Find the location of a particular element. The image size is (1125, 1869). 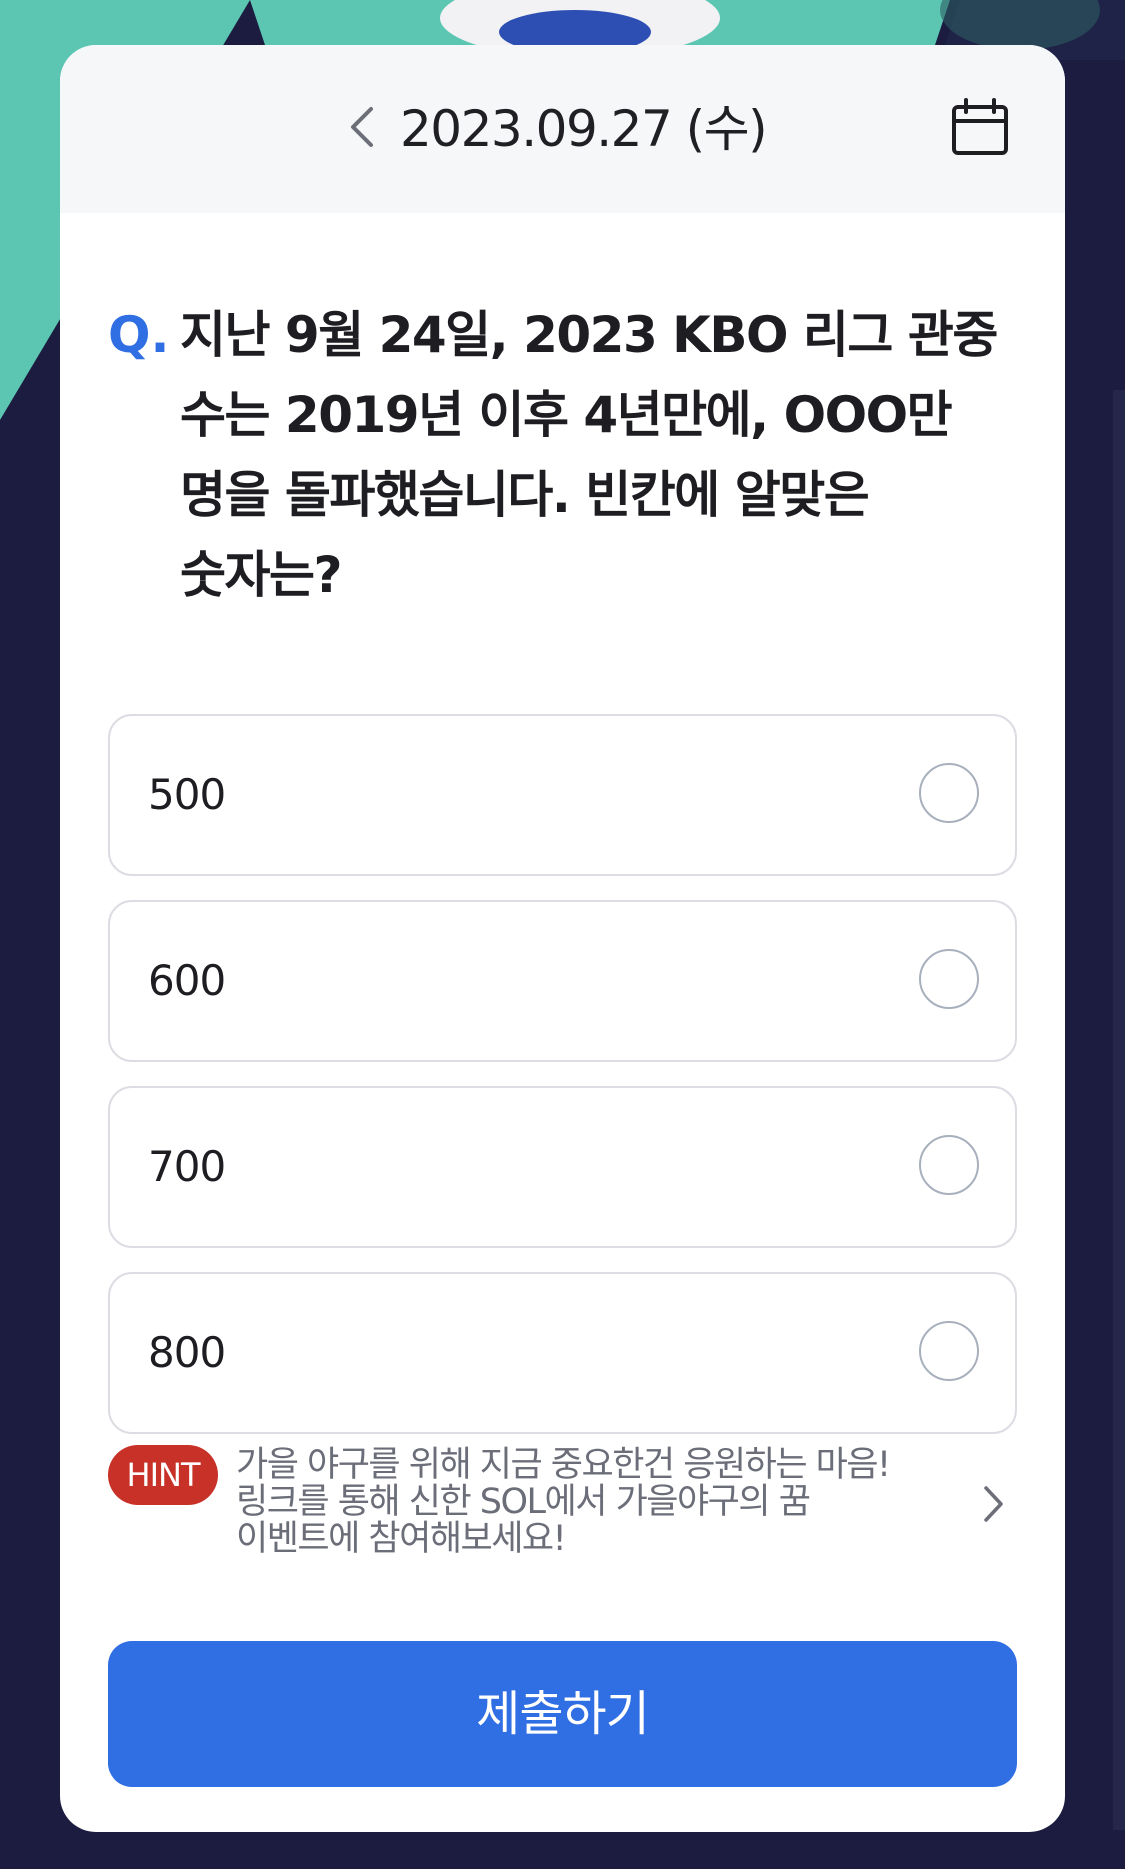

submit-button: 제출하기 is located at coordinates (562, 1714).